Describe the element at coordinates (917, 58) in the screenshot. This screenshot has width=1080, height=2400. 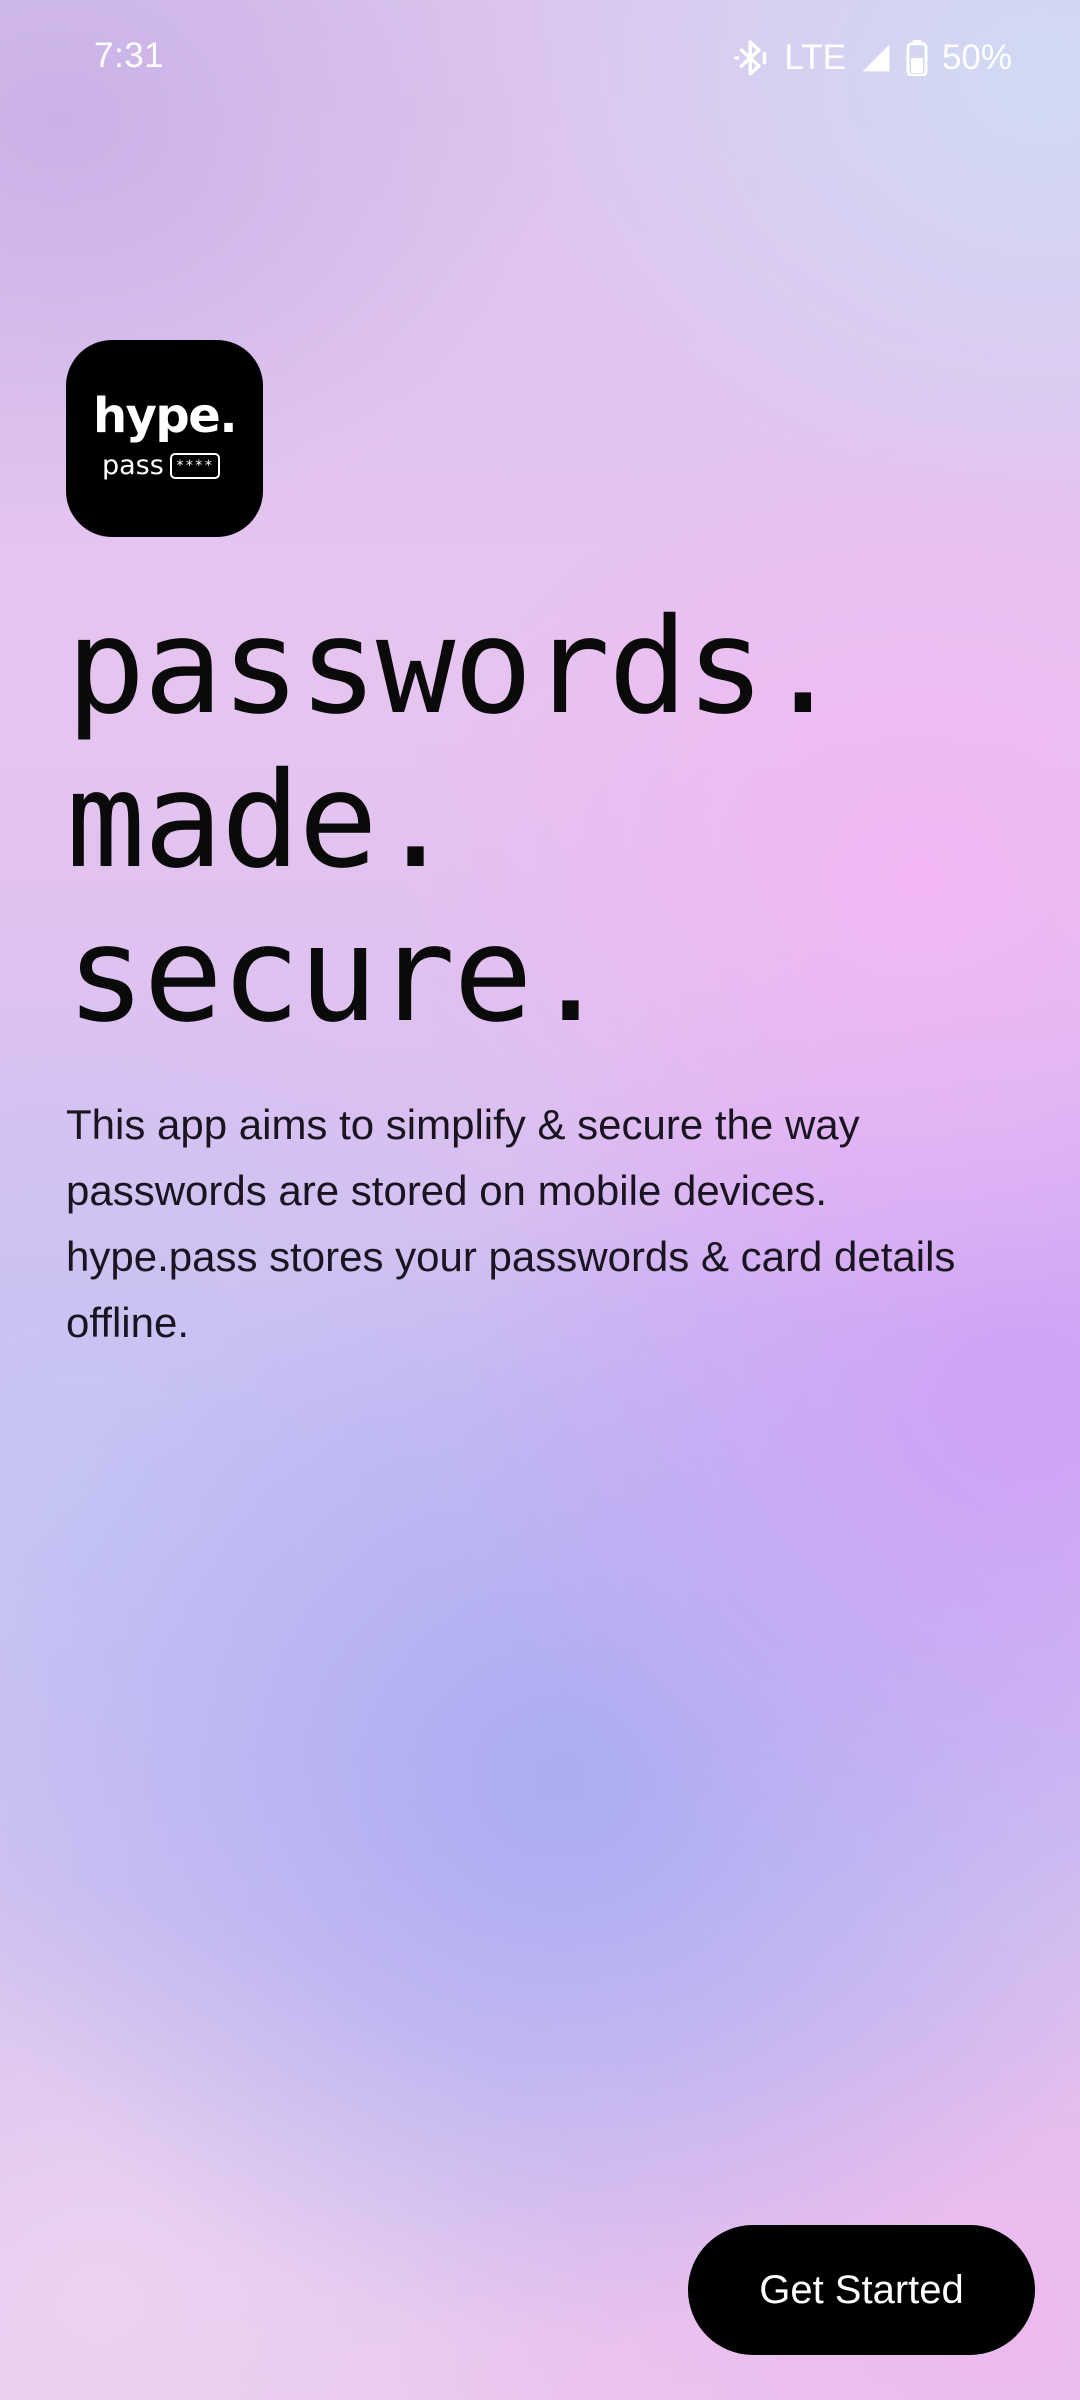
I see `battery-icon` at that location.